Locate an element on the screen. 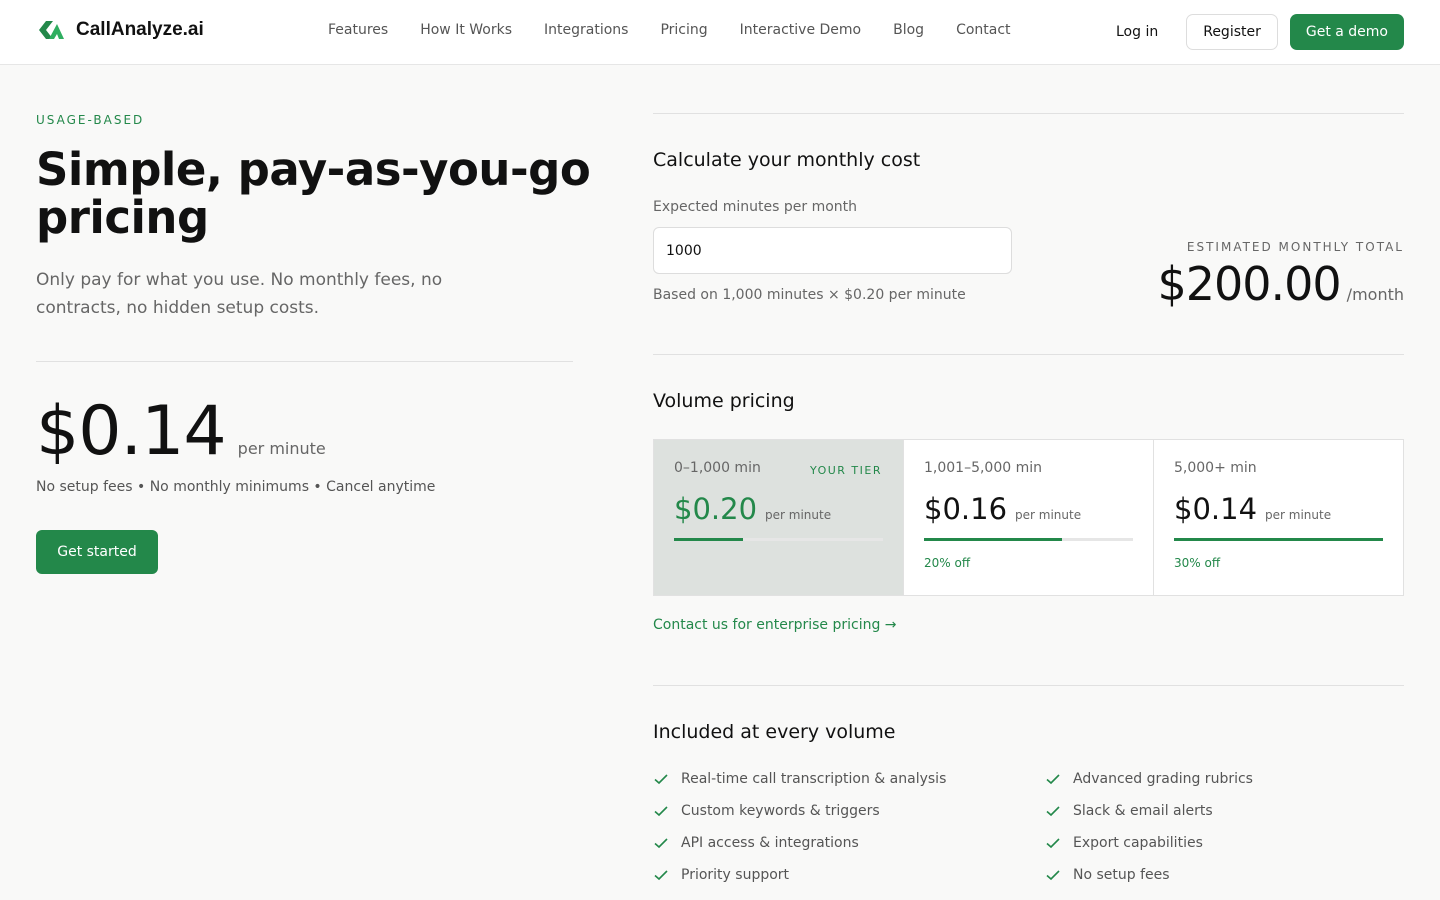 The width and height of the screenshot is (1440, 900). list-item: No setup fees is located at coordinates (1224, 875).